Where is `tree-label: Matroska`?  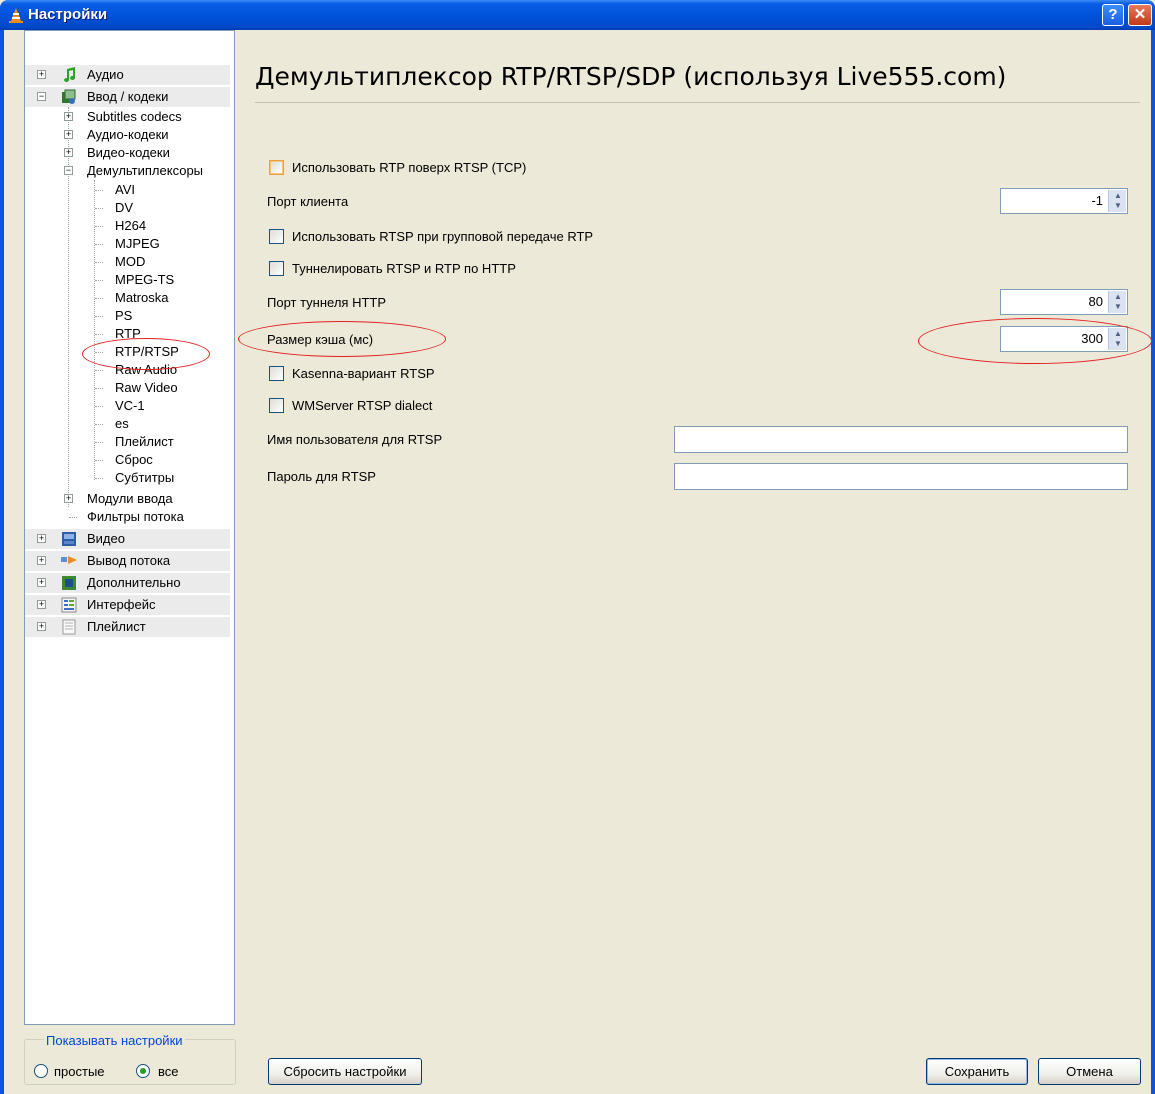 tree-label: Matroska is located at coordinates (142, 297).